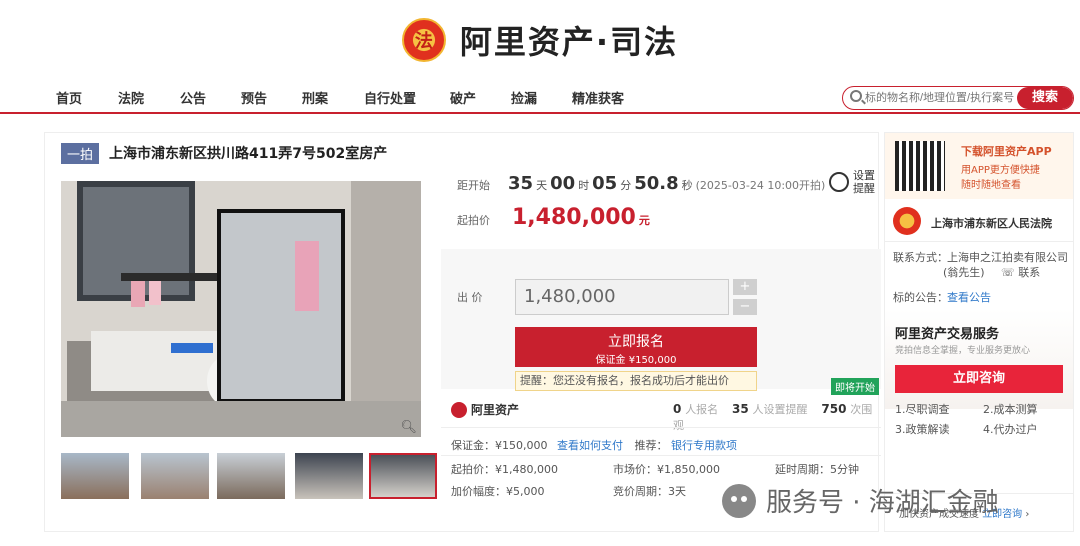 The height and width of the screenshot is (546, 1080). What do you see at coordinates (574, 217) in the screenshot?
I see `start-price-value: 1,480,000` at bounding box center [574, 217].